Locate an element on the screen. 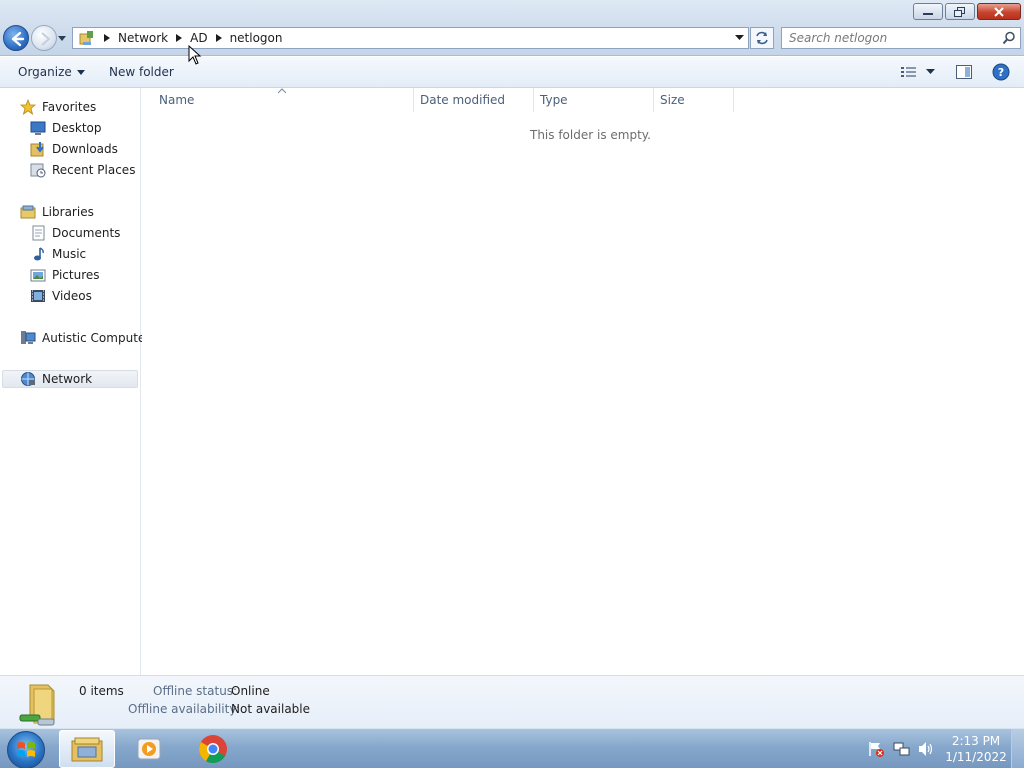  documents-icon is located at coordinates (38, 233).